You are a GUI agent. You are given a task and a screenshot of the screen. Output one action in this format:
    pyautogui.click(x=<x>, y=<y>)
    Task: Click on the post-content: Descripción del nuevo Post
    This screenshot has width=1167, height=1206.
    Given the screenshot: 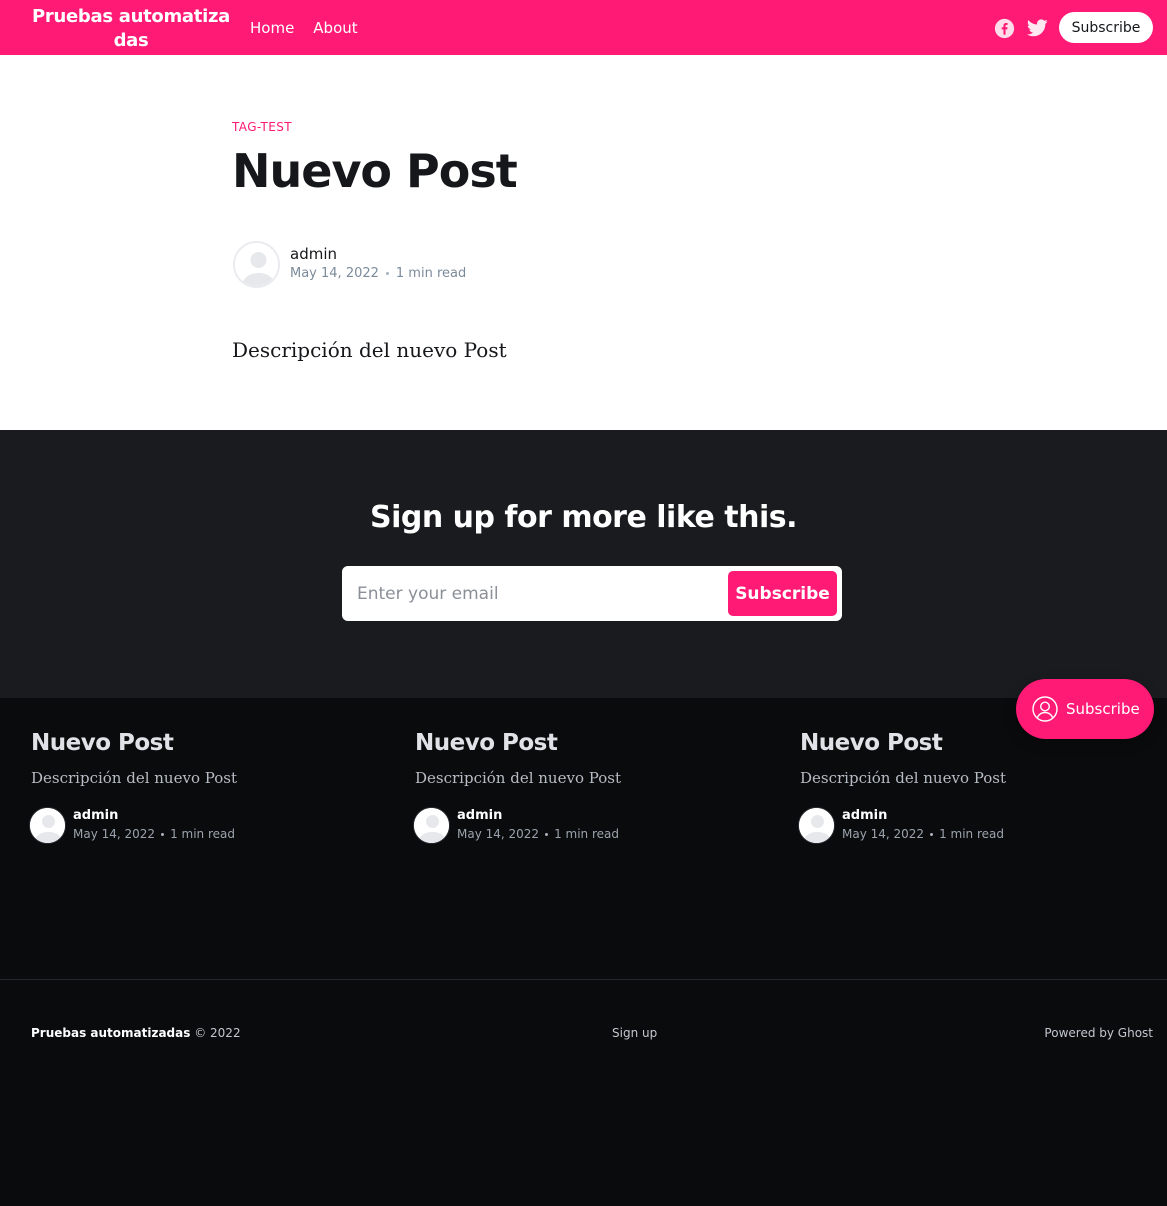 What is the action you would take?
    pyautogui.click(x=369, y=350)
    